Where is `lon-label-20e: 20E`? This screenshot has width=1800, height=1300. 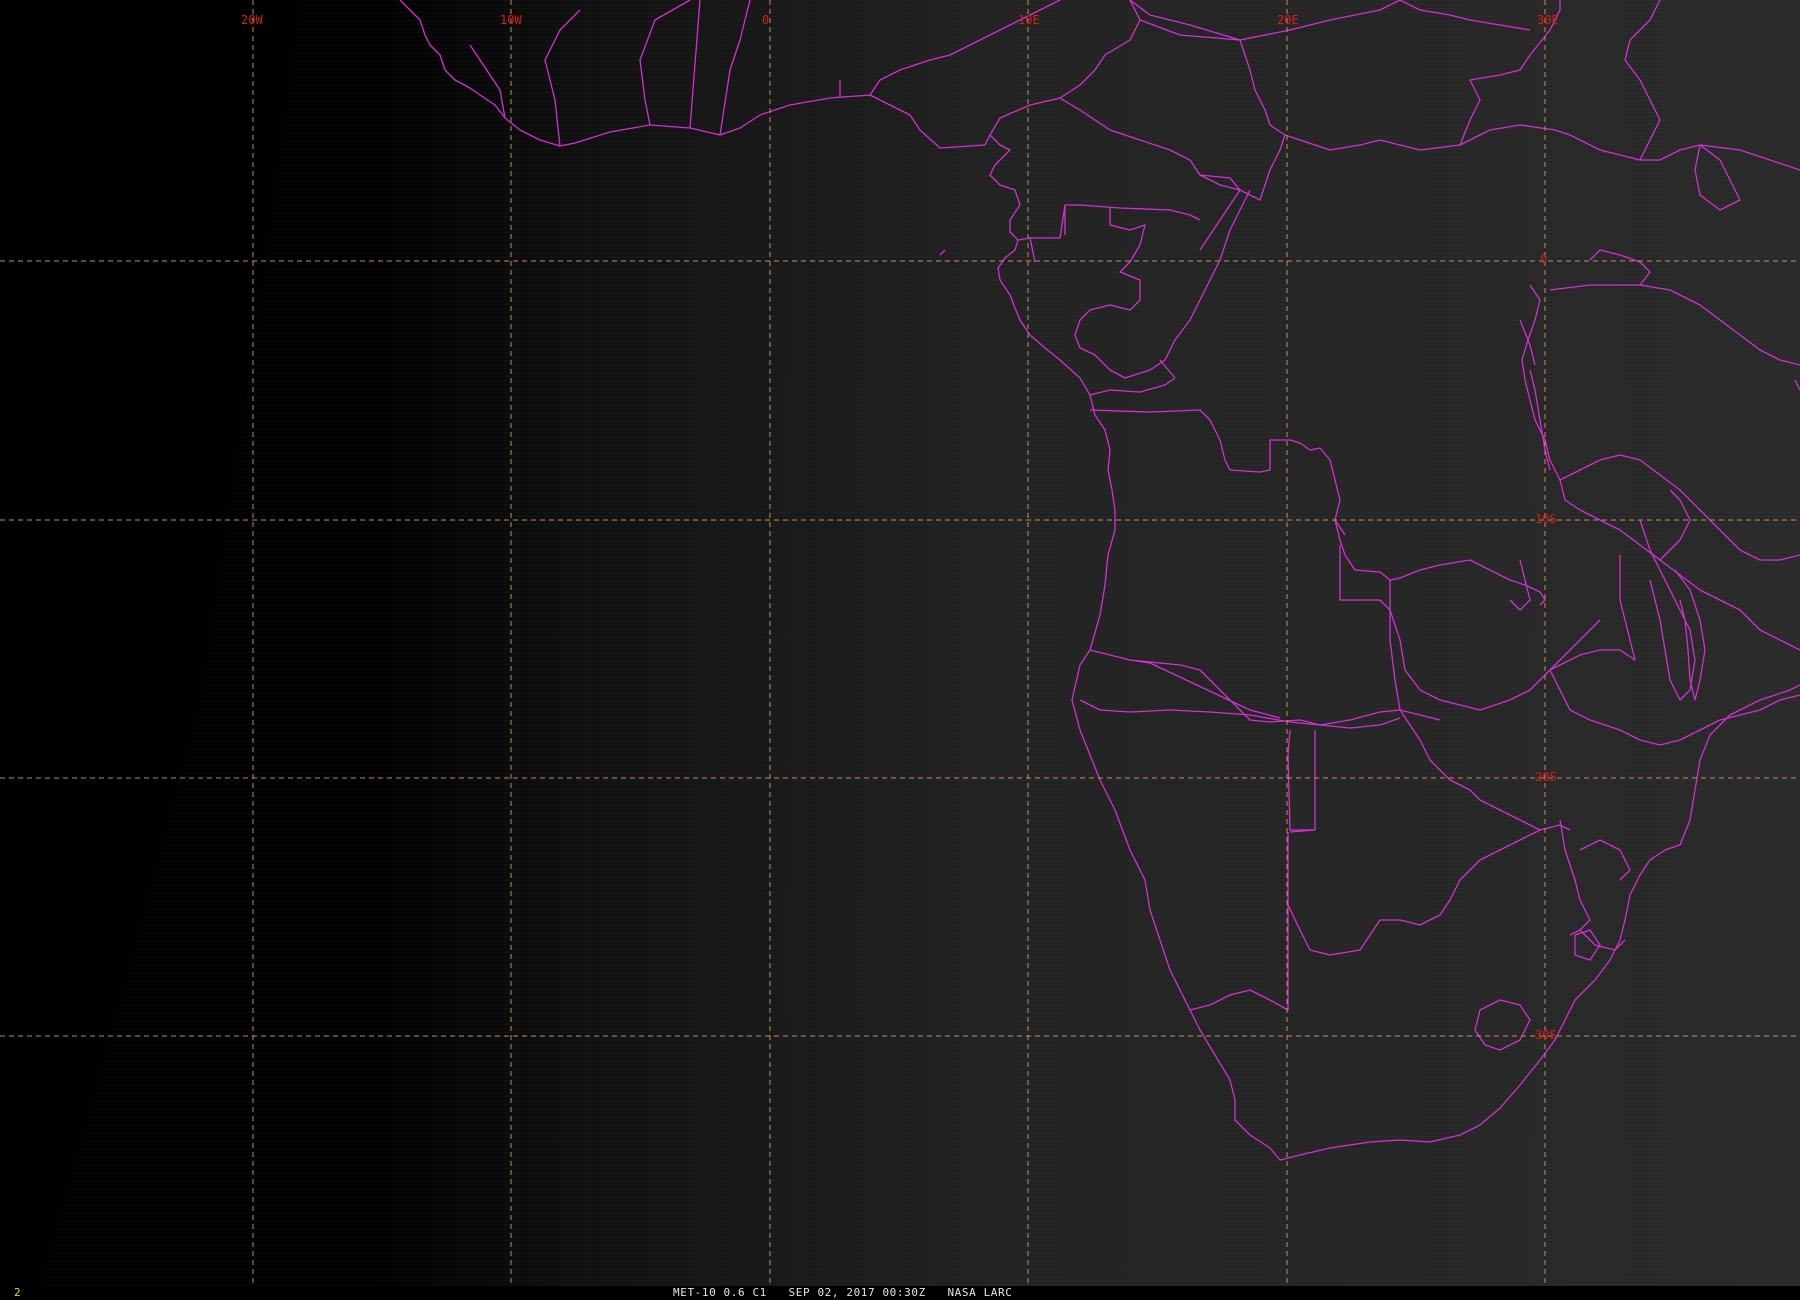 lon-label-20e: 20E is located at coordinates (1288, 20).